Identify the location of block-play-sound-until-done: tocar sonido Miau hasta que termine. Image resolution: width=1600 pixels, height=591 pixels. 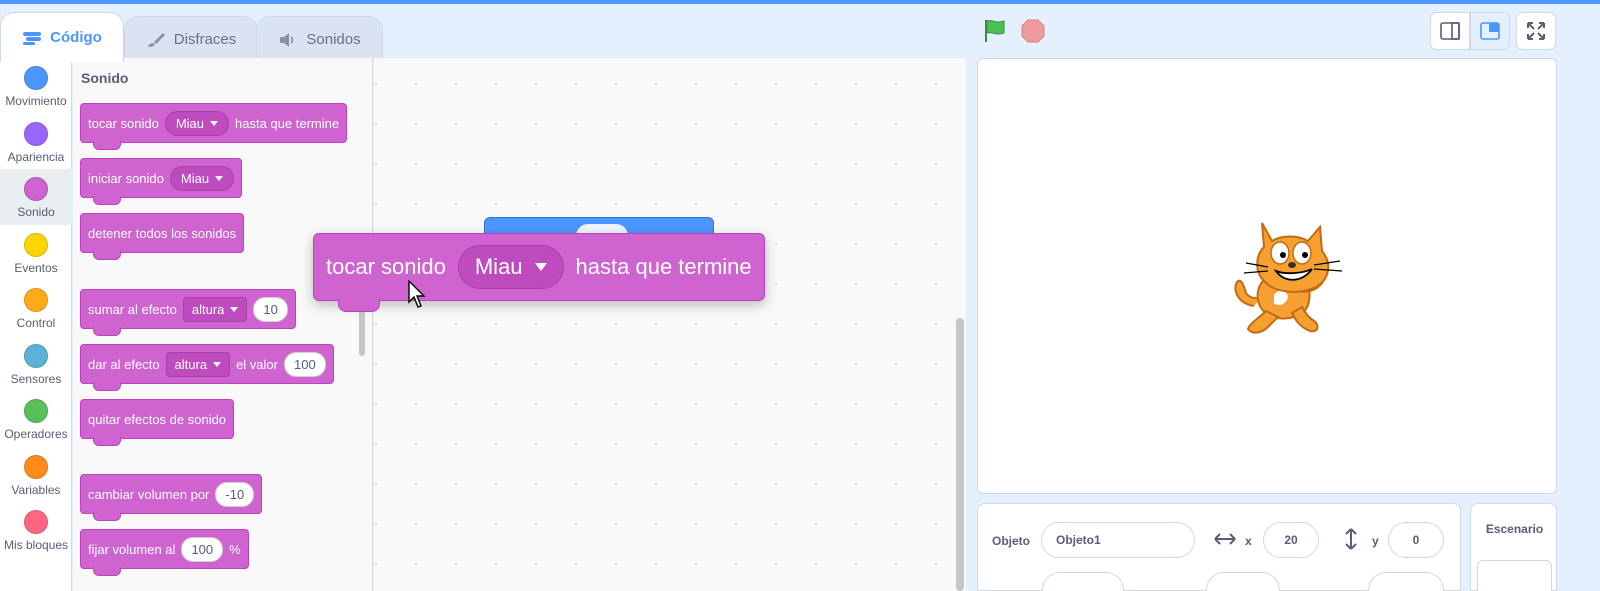
(214, 126).